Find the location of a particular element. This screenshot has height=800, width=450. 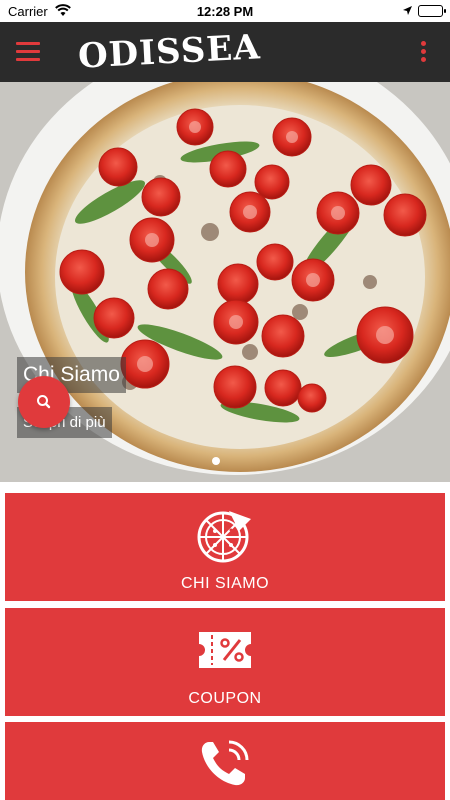

coupon-icon is located at coordinates (225, 650).